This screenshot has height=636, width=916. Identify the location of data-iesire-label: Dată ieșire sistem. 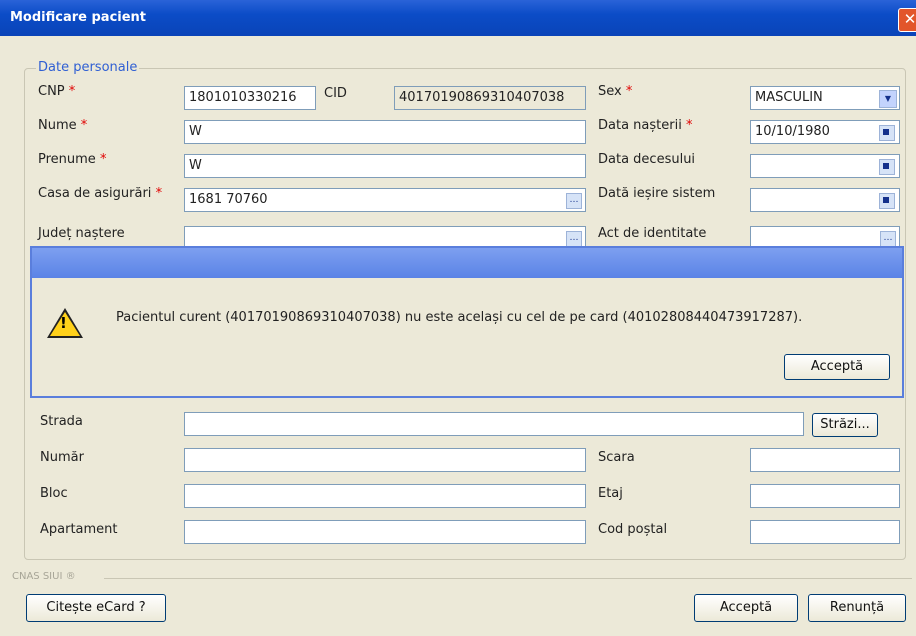
(657, 193).